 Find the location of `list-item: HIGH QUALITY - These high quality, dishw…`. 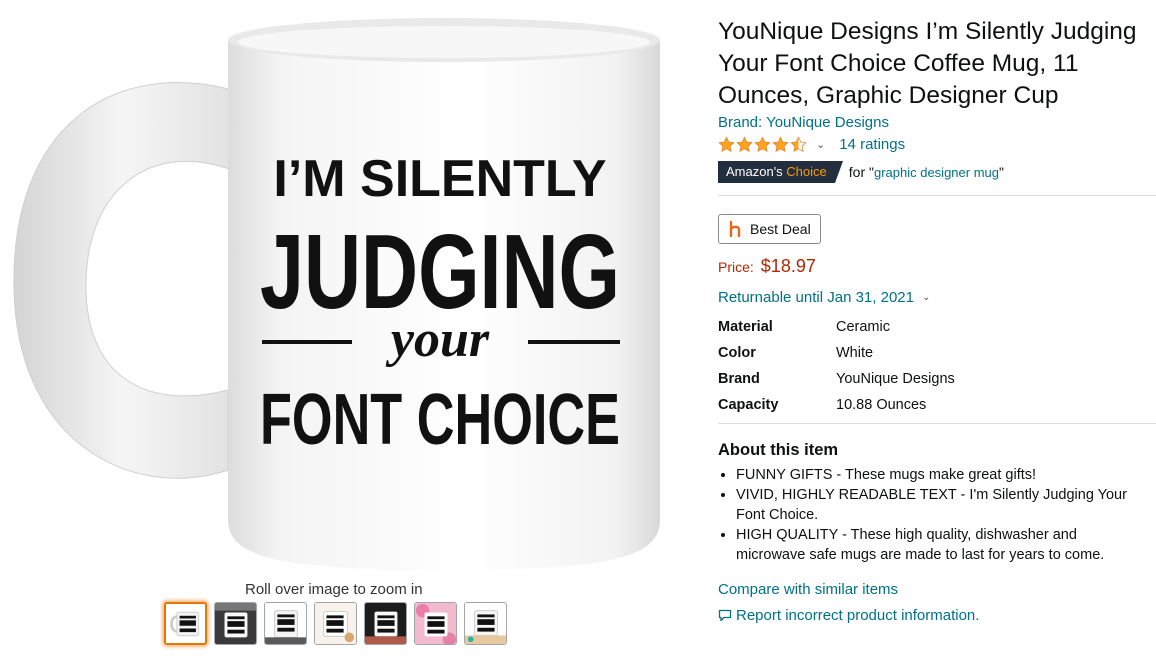

list-item: HIGH QUALITY - These high quality, dishw… is located at coordinates (941, 545).